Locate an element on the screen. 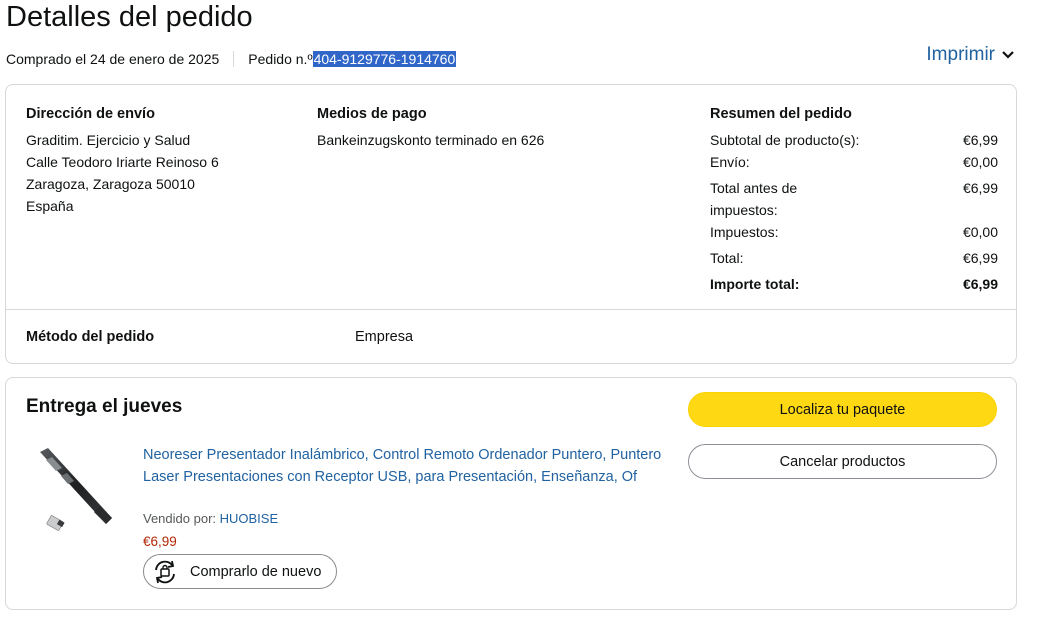 The height and width of the screenshot is (618, 1040). summary-label: Total: is located at coordinates (727, 258).